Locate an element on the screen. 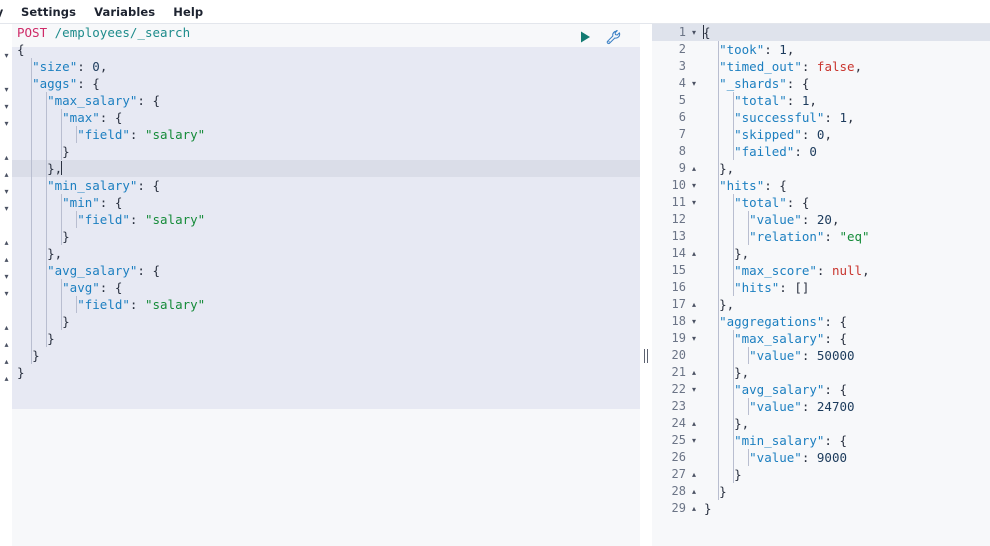 The height and width of the screenshot is (546, 990). menu-settings: Settings is located at coordinates (48, 12).